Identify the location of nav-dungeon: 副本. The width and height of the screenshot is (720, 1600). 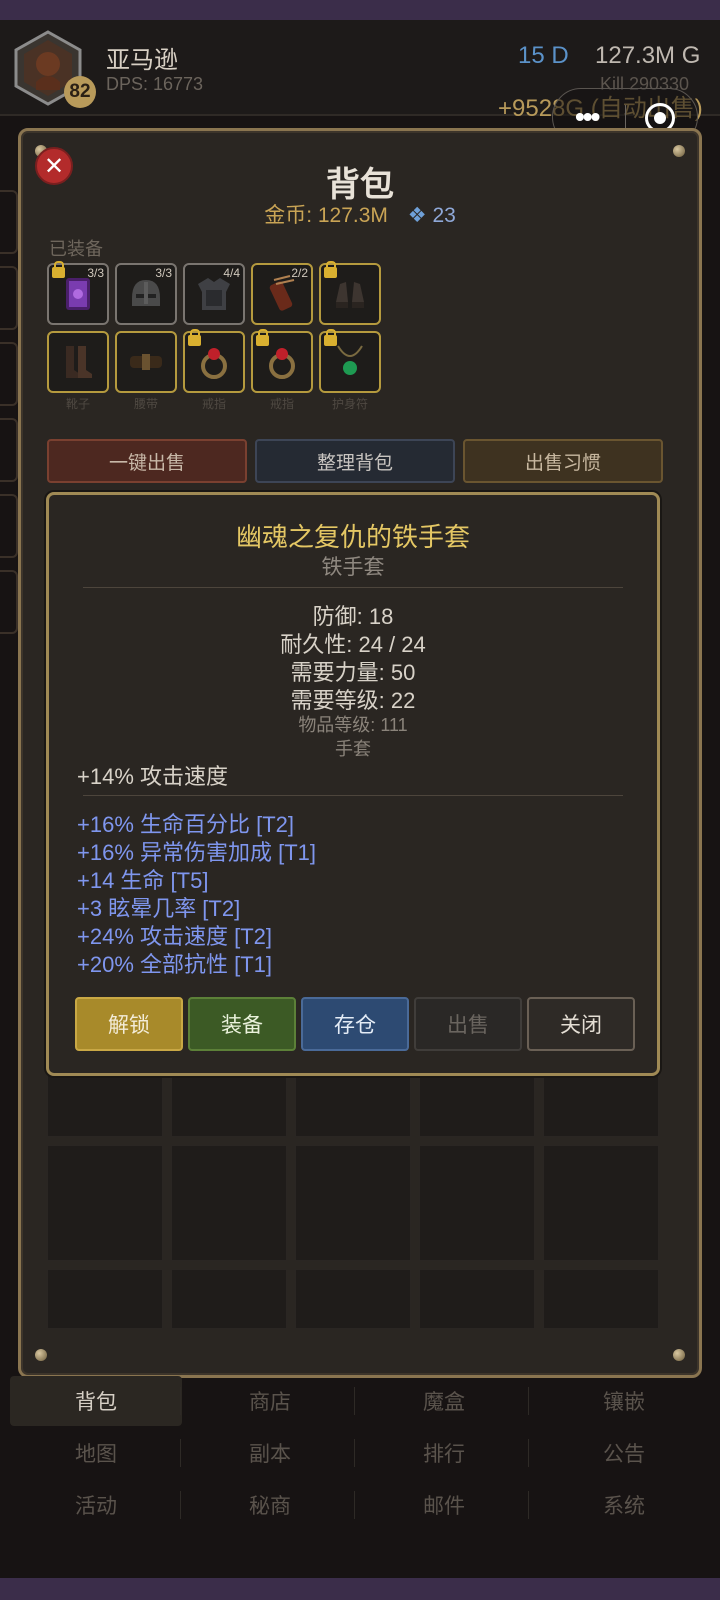
(270, 1453).